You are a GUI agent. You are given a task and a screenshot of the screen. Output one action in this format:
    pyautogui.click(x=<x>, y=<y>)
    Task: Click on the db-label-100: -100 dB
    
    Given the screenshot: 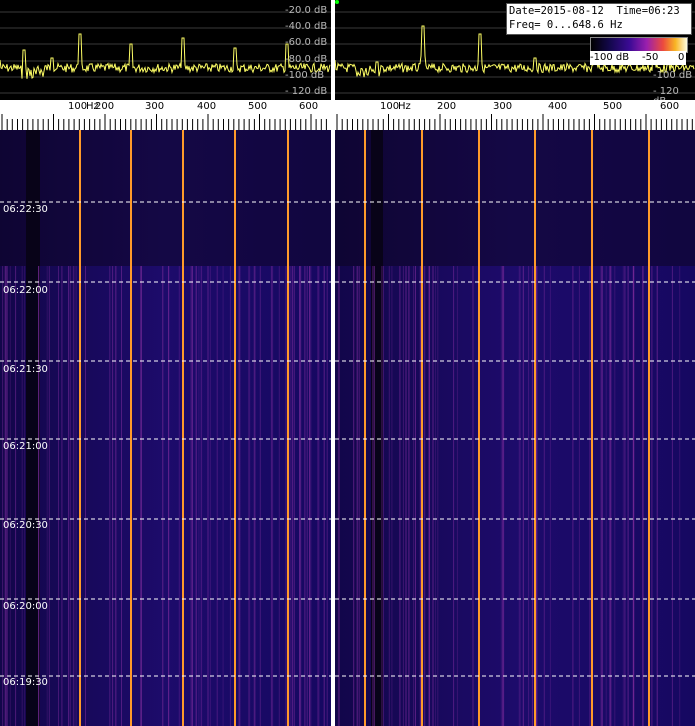 What is the action you would take?
    pyautogui.click(x=305, y=75)
    